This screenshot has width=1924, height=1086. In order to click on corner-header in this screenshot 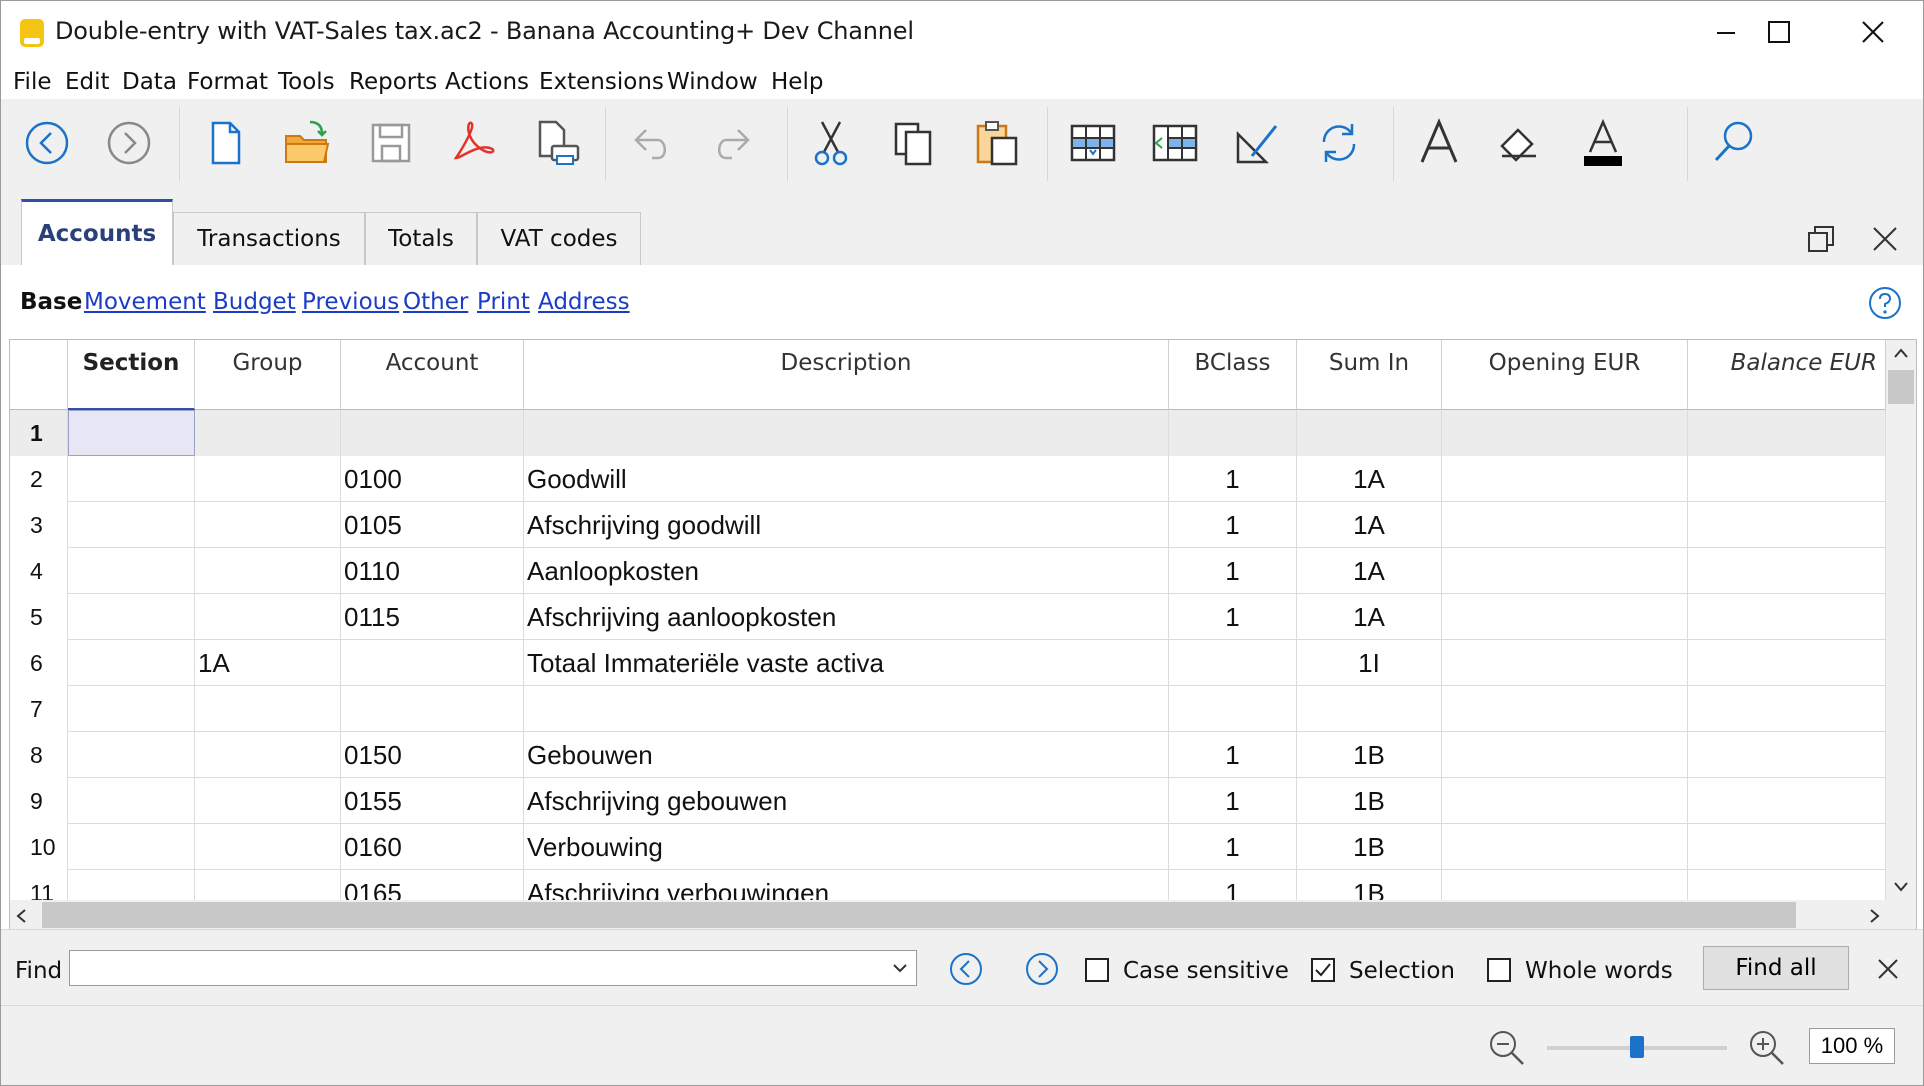, I will do `click(39, 375)`.